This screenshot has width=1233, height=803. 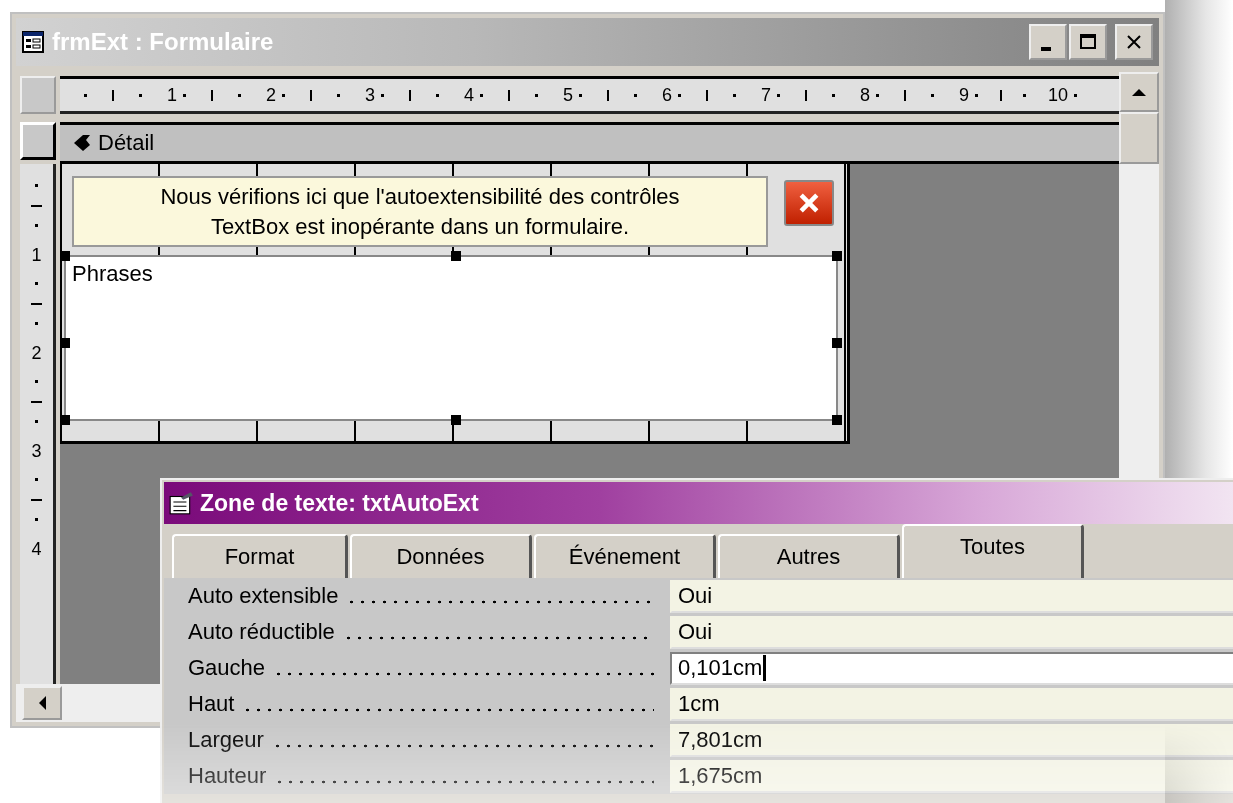 What do you see at coordinates (42, 703) in the screenshot?
I see `scroll-left-button` at bounding box center [42, 703].